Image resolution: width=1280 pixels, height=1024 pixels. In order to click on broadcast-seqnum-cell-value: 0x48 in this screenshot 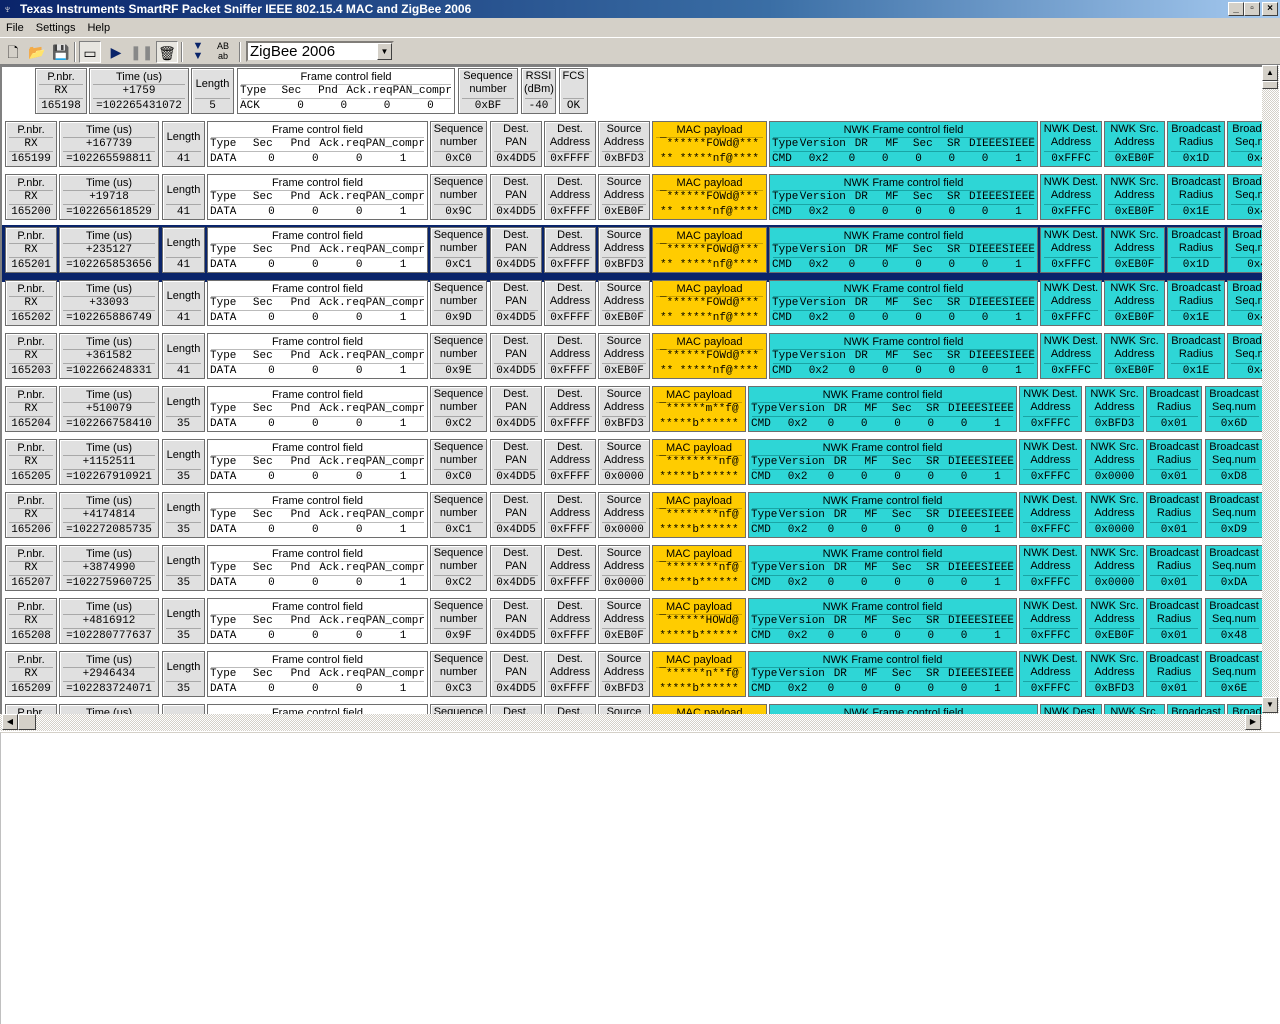, I will do `click(1234, 636)`.